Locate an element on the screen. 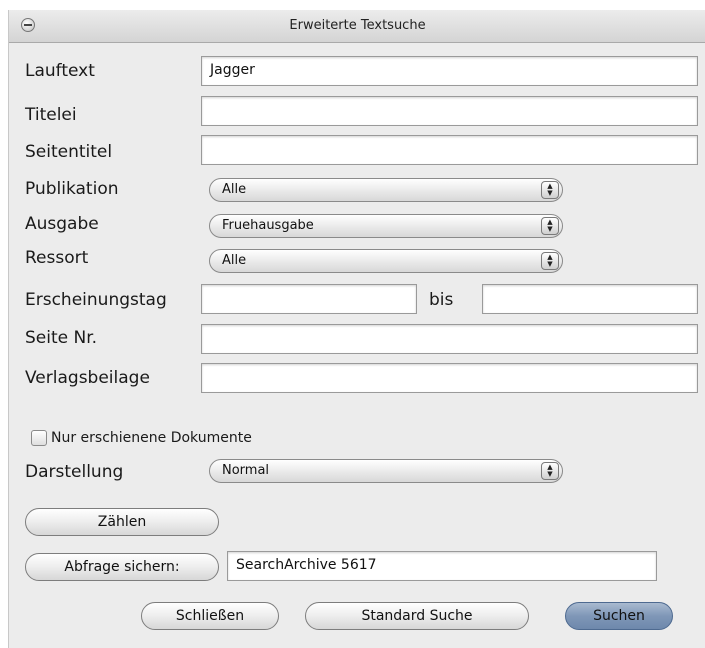 The width and height of the screenshot is (705, 648). ausgabe-select: Fruehausgabe ▲ ▼ is located at coordinates (386, 226).